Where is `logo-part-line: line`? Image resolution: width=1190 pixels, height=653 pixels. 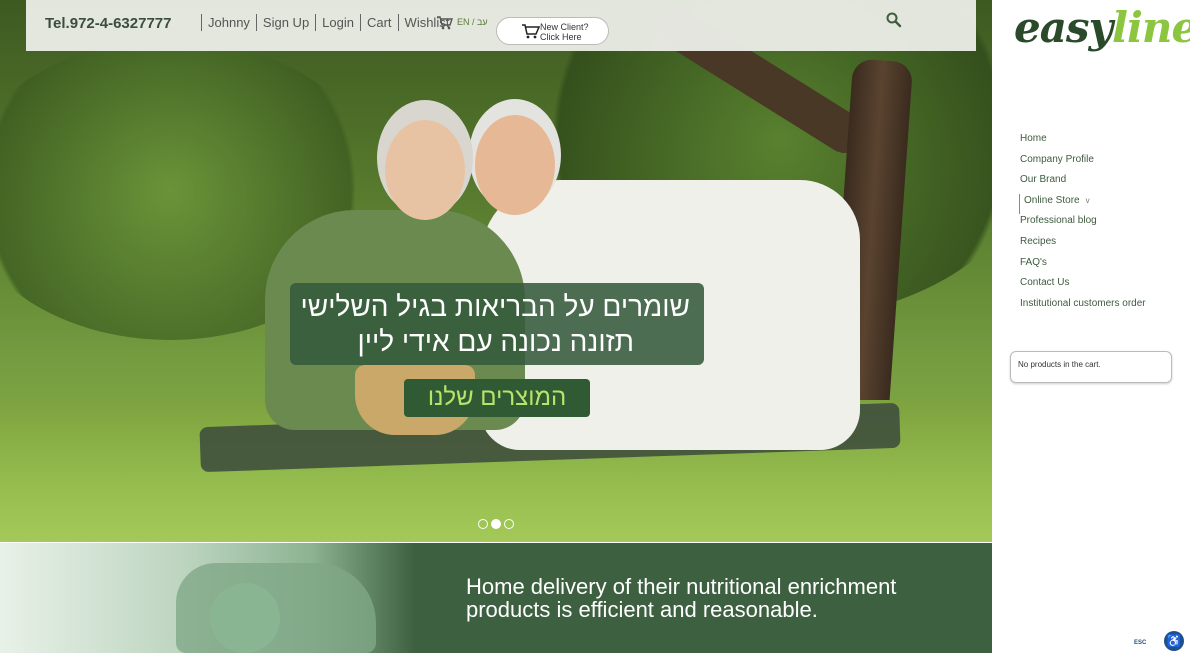 logo-part-line: line is located at coordinates (1151, 27).